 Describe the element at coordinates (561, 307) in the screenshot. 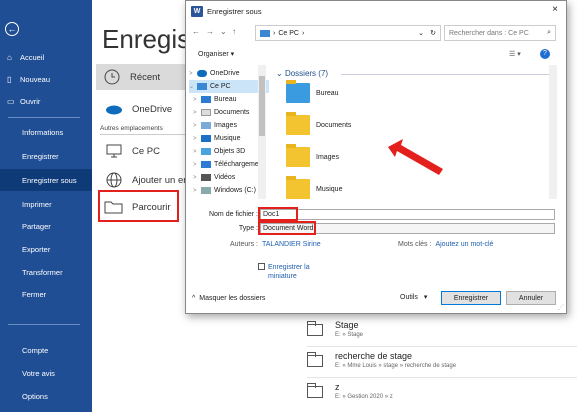

I see `resize-grip-icon: ⋰` at that location.